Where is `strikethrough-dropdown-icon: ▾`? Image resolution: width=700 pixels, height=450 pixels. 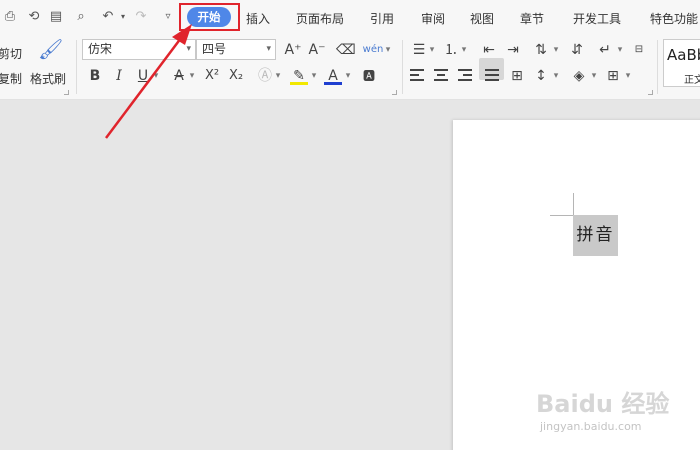 strikethrough-dropdown-icon: ▾ is located at coordinates (192, 76).